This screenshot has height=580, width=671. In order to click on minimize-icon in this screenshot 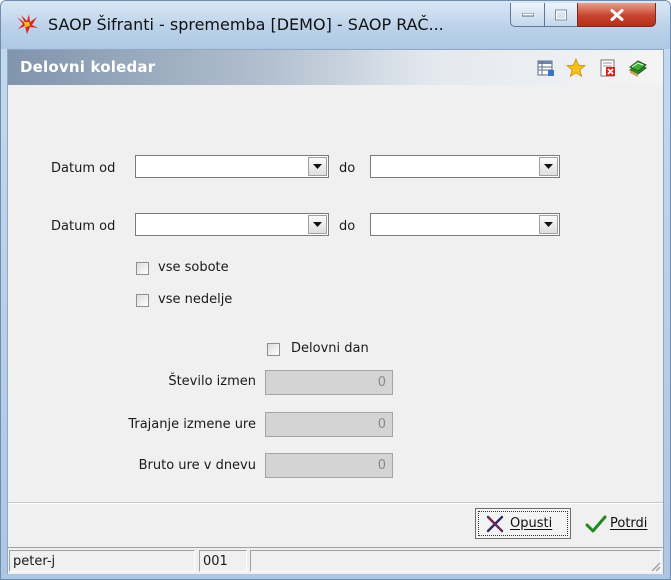, I will do `click(527, 14)`.